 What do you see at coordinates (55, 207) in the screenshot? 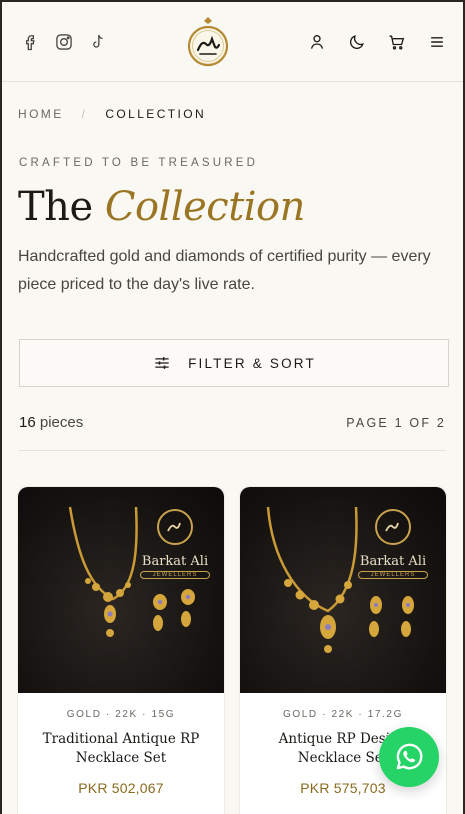
I see `title-plain: The` at bounding box center [55, 207].